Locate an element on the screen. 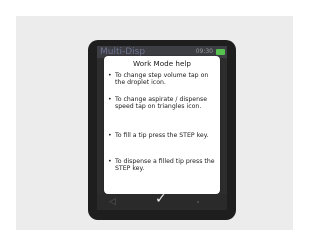  help-item-text: To fill a tip press the STEP key. is located at coordinates (162, 135).